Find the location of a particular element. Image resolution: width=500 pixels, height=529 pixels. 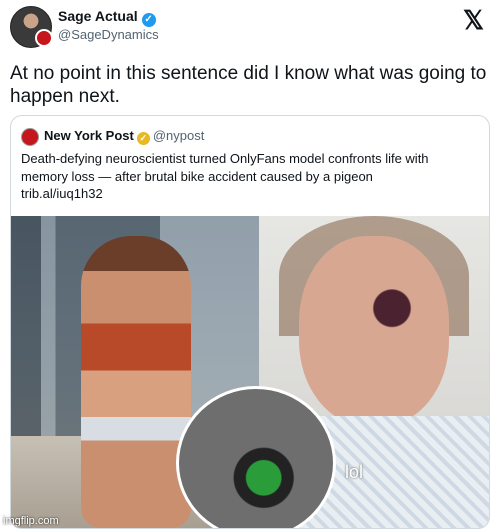

verified-badge-icon: ✓ is located at coordinates (148, 20).